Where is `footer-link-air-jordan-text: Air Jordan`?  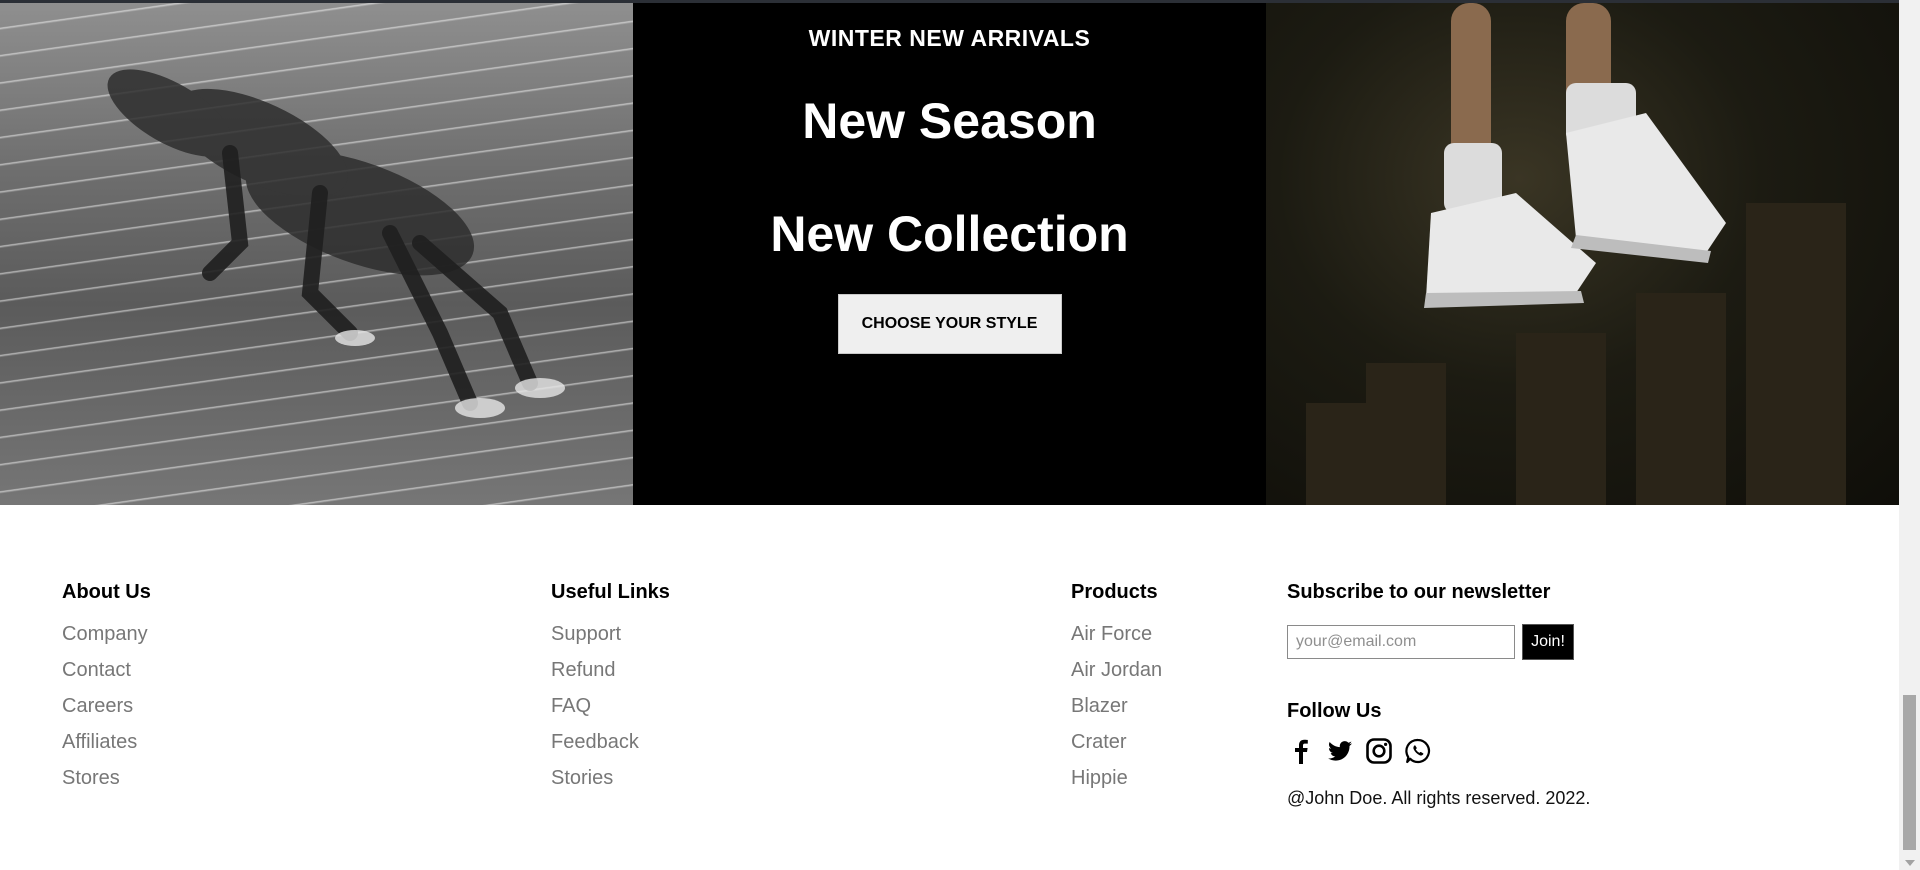 footer-link-air-jordan-text: Air Jordan is located at coordinates (1116, 670).